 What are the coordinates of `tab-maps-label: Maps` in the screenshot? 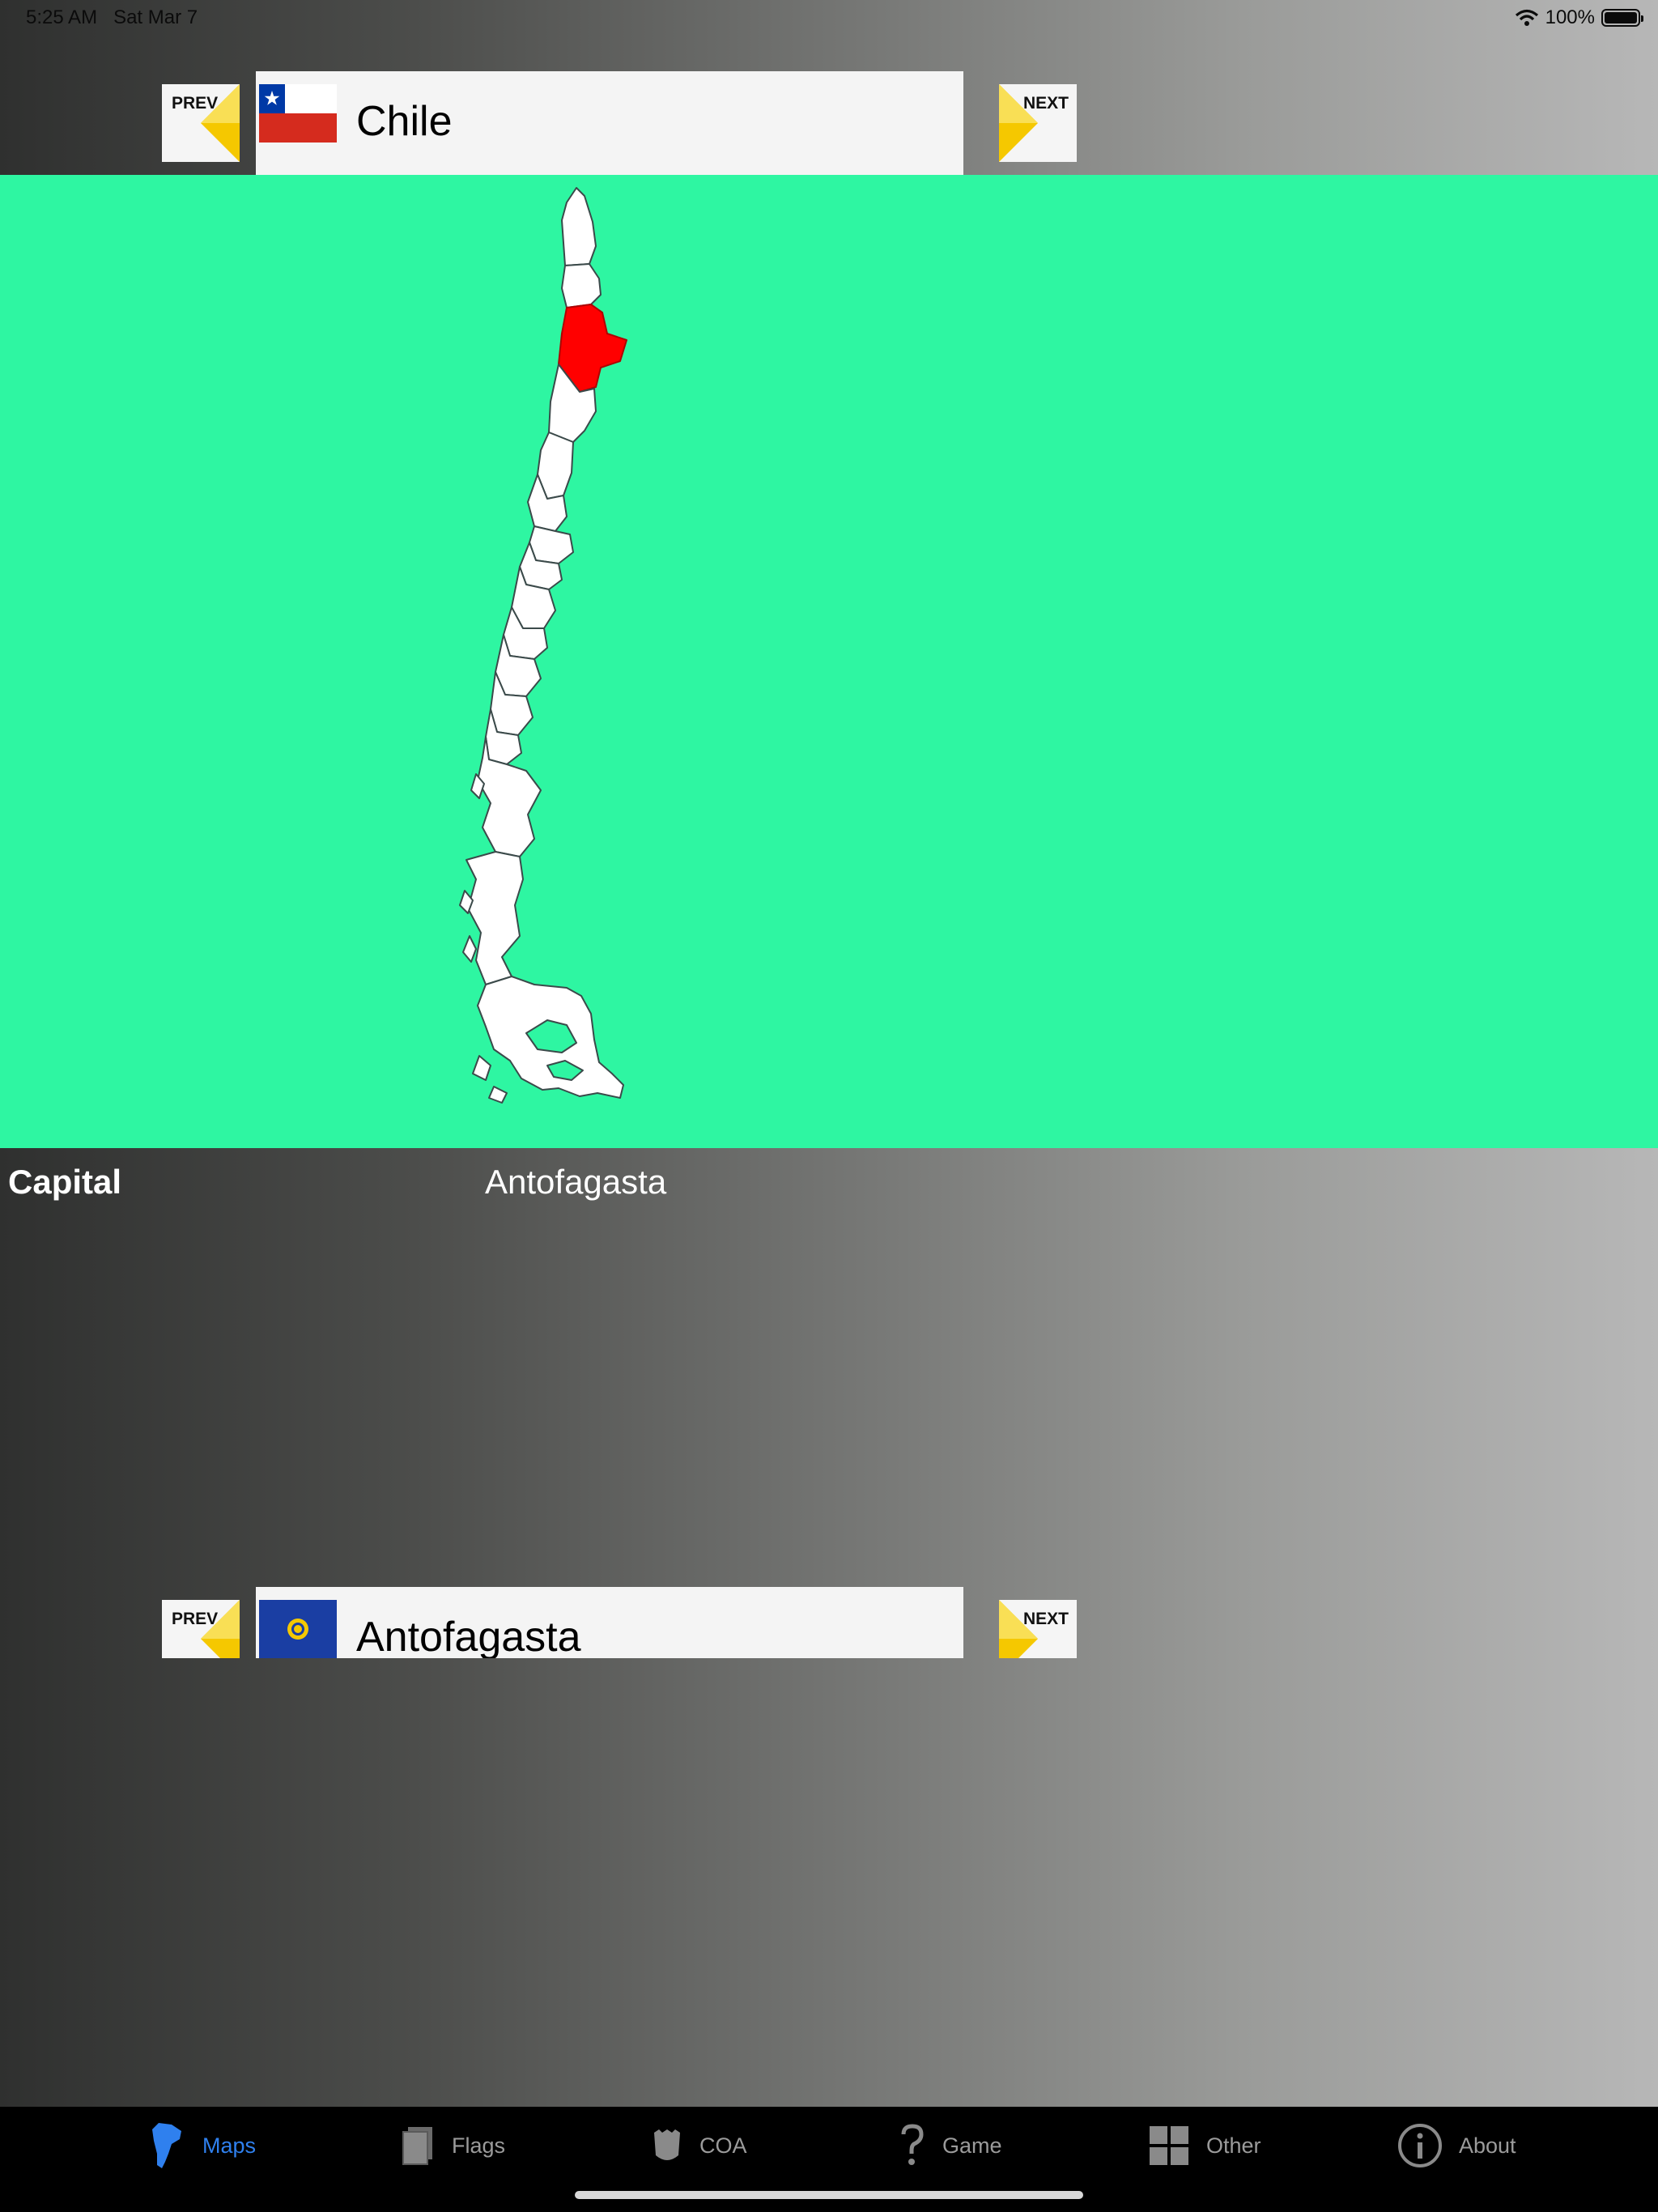 It's located at (229, 2146).